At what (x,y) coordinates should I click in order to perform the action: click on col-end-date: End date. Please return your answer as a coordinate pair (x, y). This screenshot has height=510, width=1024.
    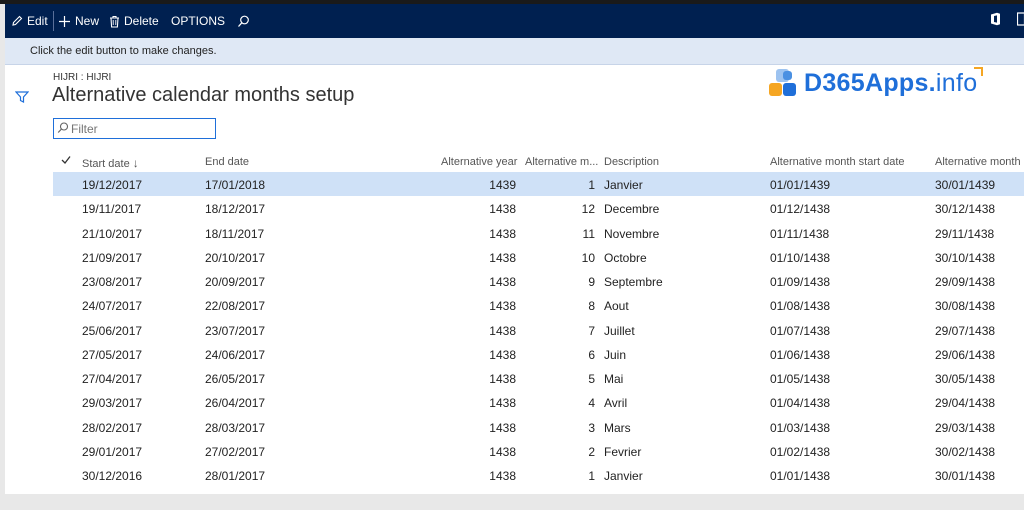
    Looking at the image, I should click on (227, 162).